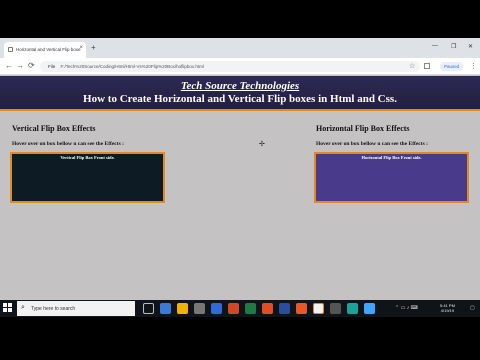 This screenshot has height=360, width=480. What do you see at coordinates (9, 65) in the screenshot?
I see `back-icon: ←` at bounding box center [9, 65].